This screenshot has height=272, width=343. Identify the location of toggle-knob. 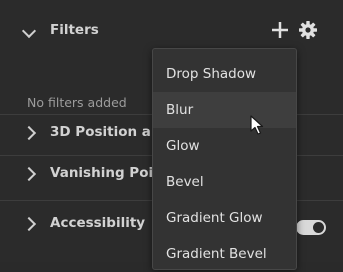
(318, 227).